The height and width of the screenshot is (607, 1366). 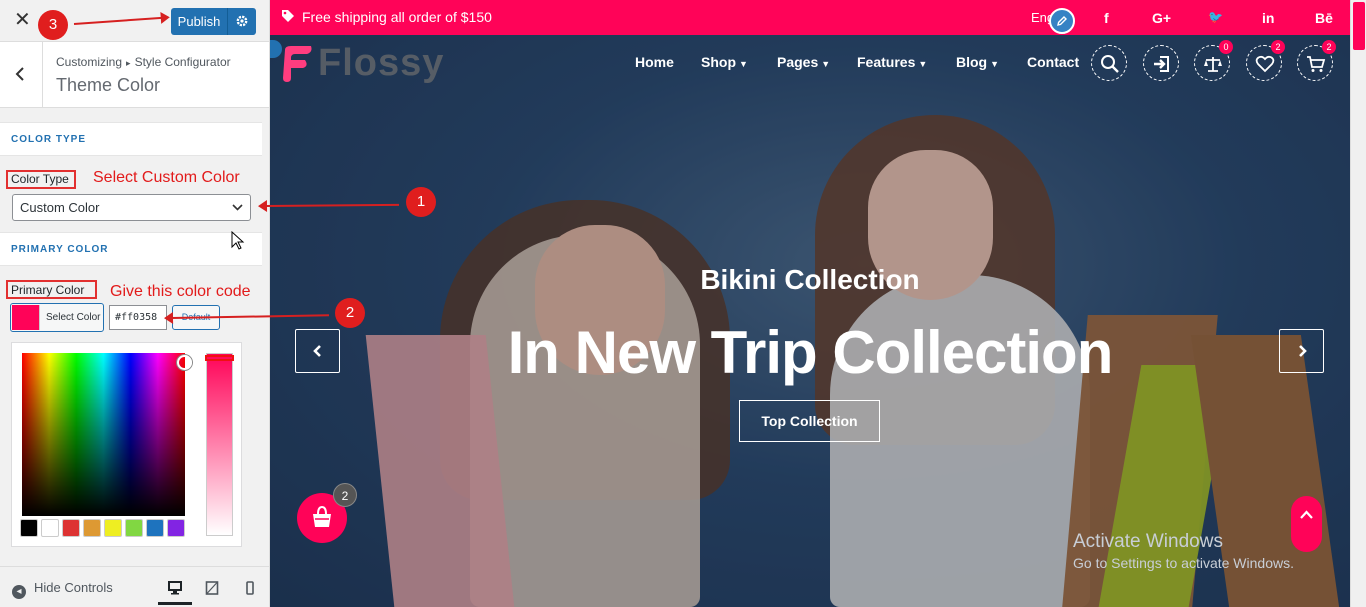 What do you see at coordinates (886, 62) in the screenshot?
I see `nav-item-label: Features` at bounding box center [886, 62].